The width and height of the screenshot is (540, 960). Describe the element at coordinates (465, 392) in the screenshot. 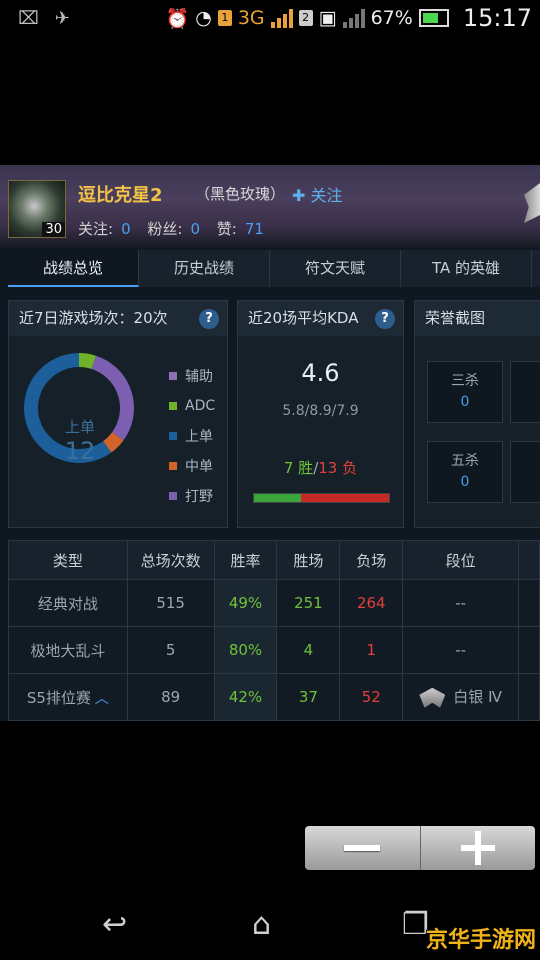

I see `honor-triple-kill: 三杀 0` at that location.